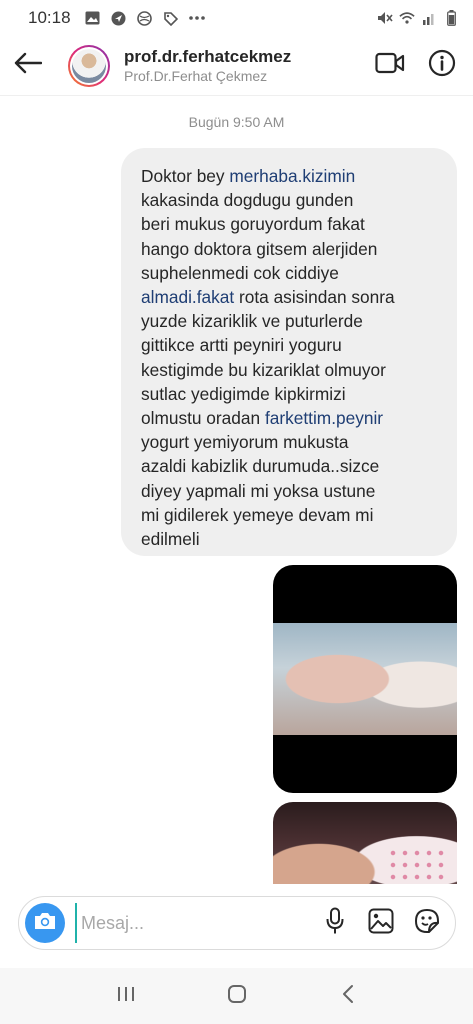 Image resolution: width=473 pixels, height=1024 pixels. I want to click on system-back-button, so click(348, 996).